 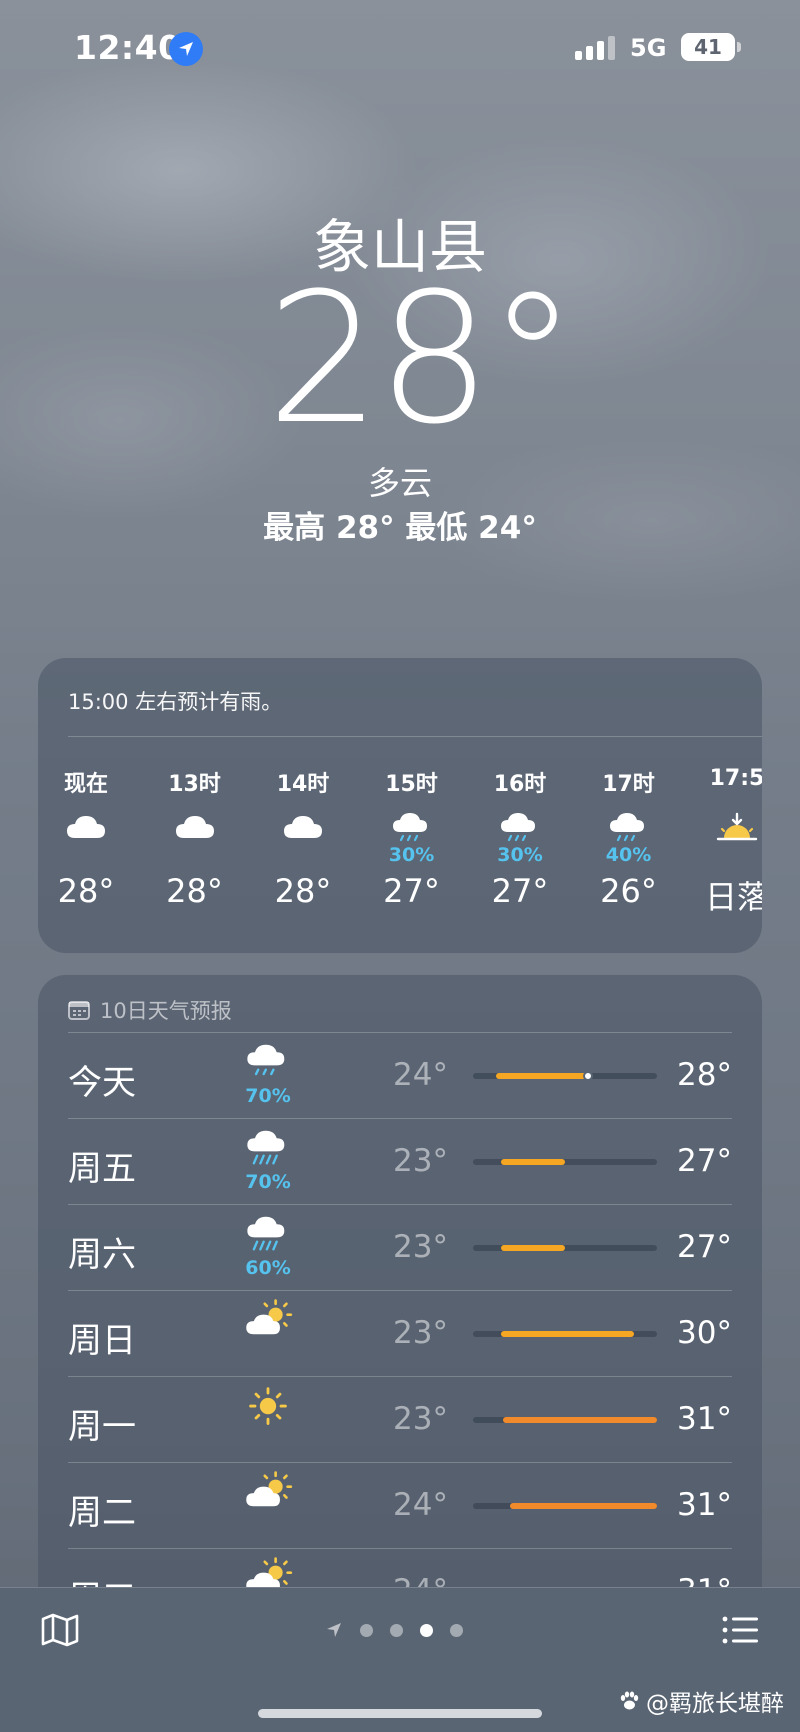 I want to click on network-type: 5G, so click(x=648, y=48).